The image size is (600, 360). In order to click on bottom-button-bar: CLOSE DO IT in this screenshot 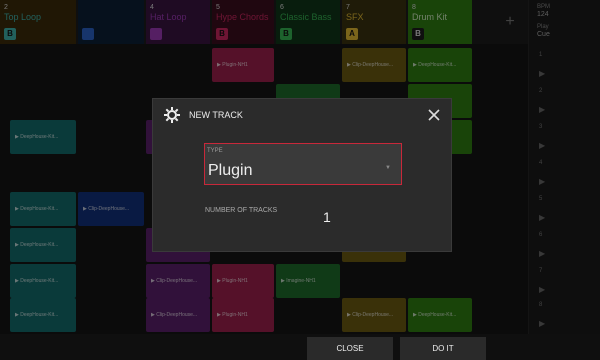, I will do `click(300, 347)`.